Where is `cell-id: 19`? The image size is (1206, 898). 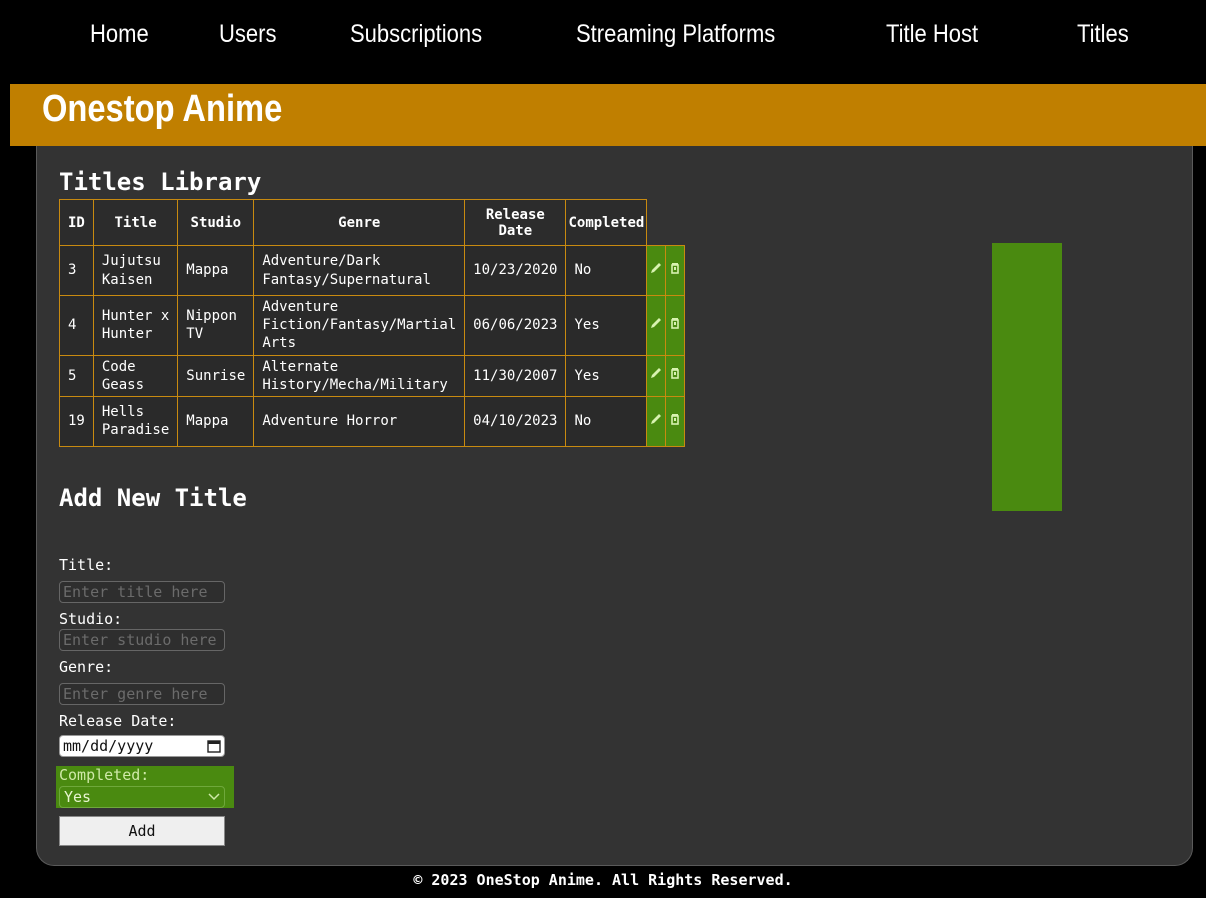 cell-id: 19 is located at coordinates (76, 421).